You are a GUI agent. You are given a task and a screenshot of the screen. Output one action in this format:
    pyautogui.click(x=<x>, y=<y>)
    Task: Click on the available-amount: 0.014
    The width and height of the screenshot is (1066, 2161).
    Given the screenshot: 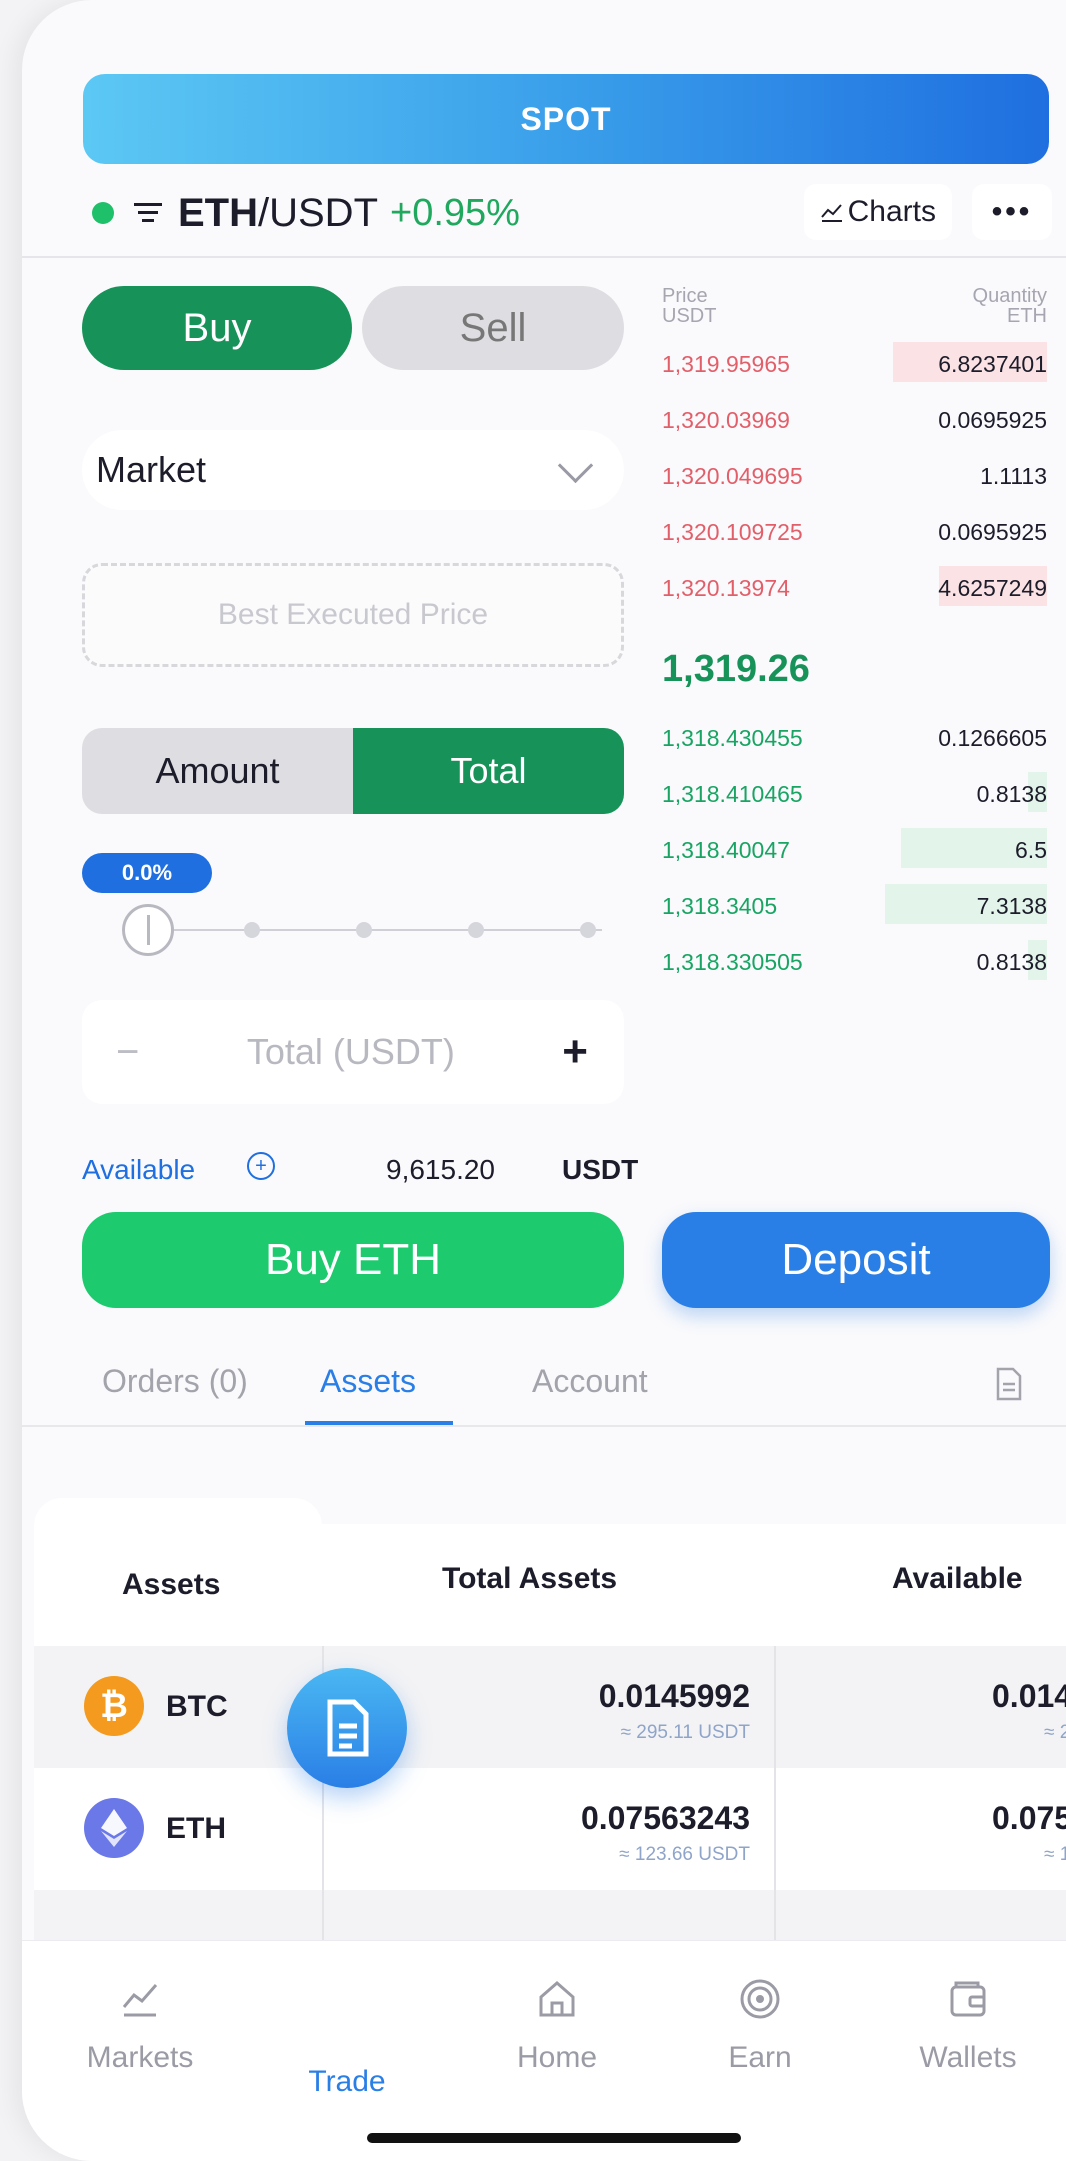 What is the action you would take?
    pyautogui.click(x=1029, y=1696)
    